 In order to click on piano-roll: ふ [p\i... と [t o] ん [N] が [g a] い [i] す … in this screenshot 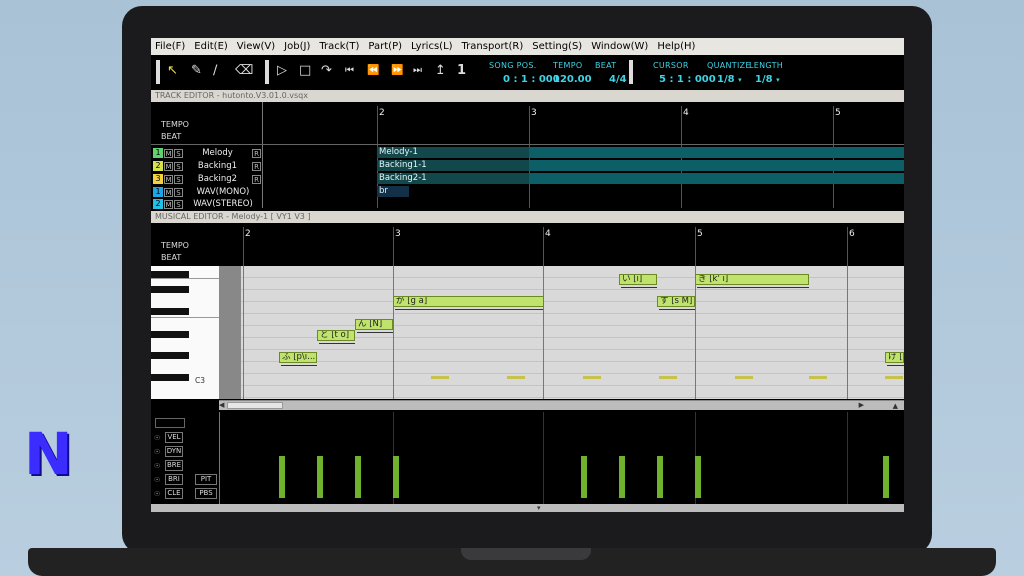, I will do `click(572, 332)`.